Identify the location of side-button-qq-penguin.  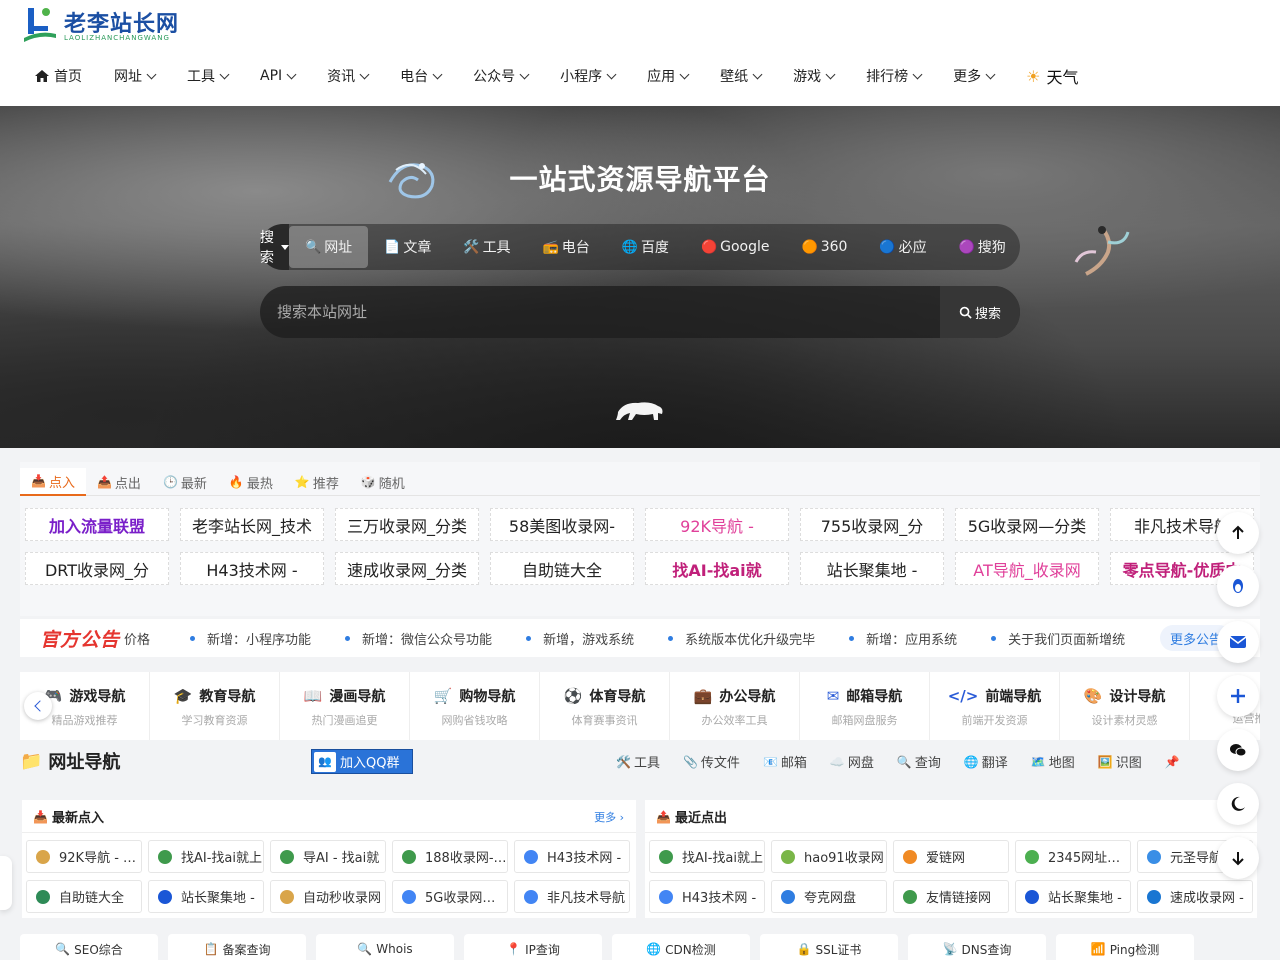
(1238, 586).